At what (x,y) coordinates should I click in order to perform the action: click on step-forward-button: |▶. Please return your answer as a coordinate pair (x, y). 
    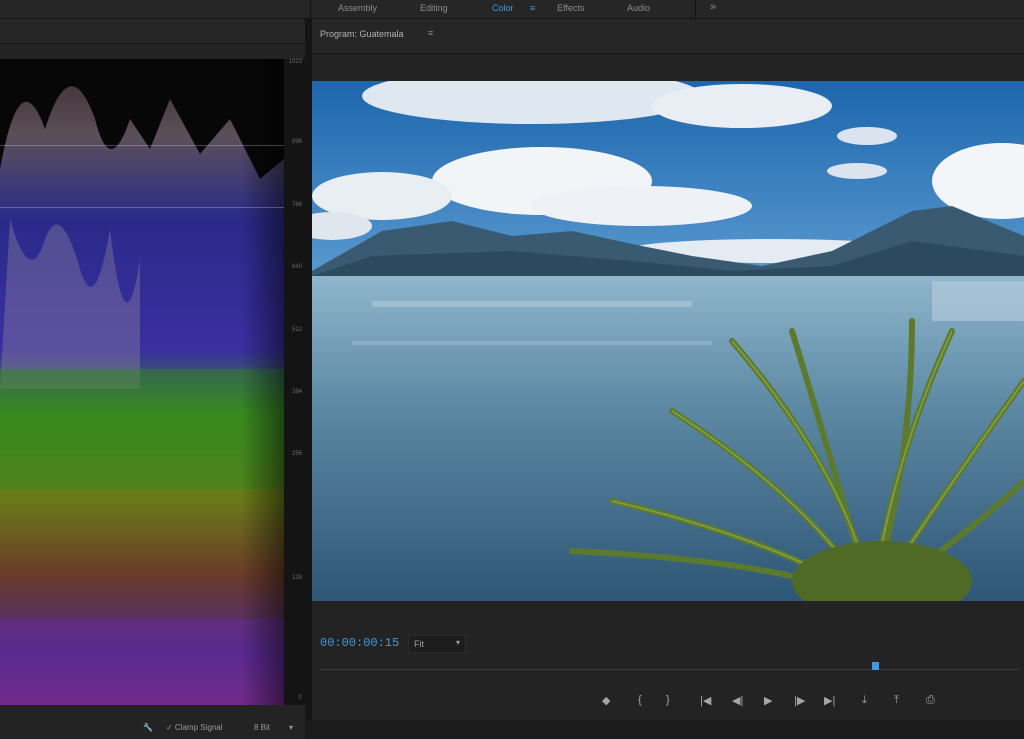
    Looking at the image, I should click on (799, 700).